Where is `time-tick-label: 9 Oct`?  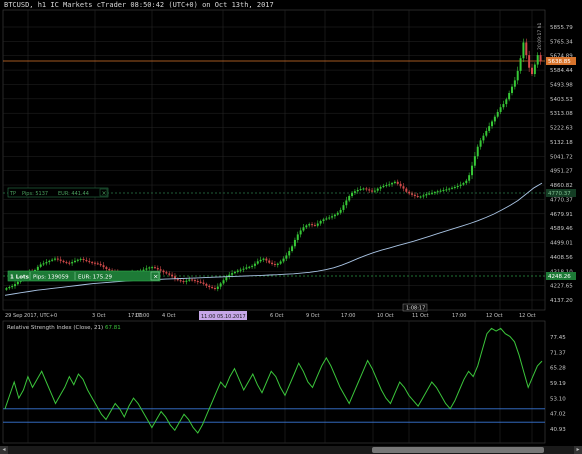 time-tick-label: 9 Oct is located at coordinates (312, 316).